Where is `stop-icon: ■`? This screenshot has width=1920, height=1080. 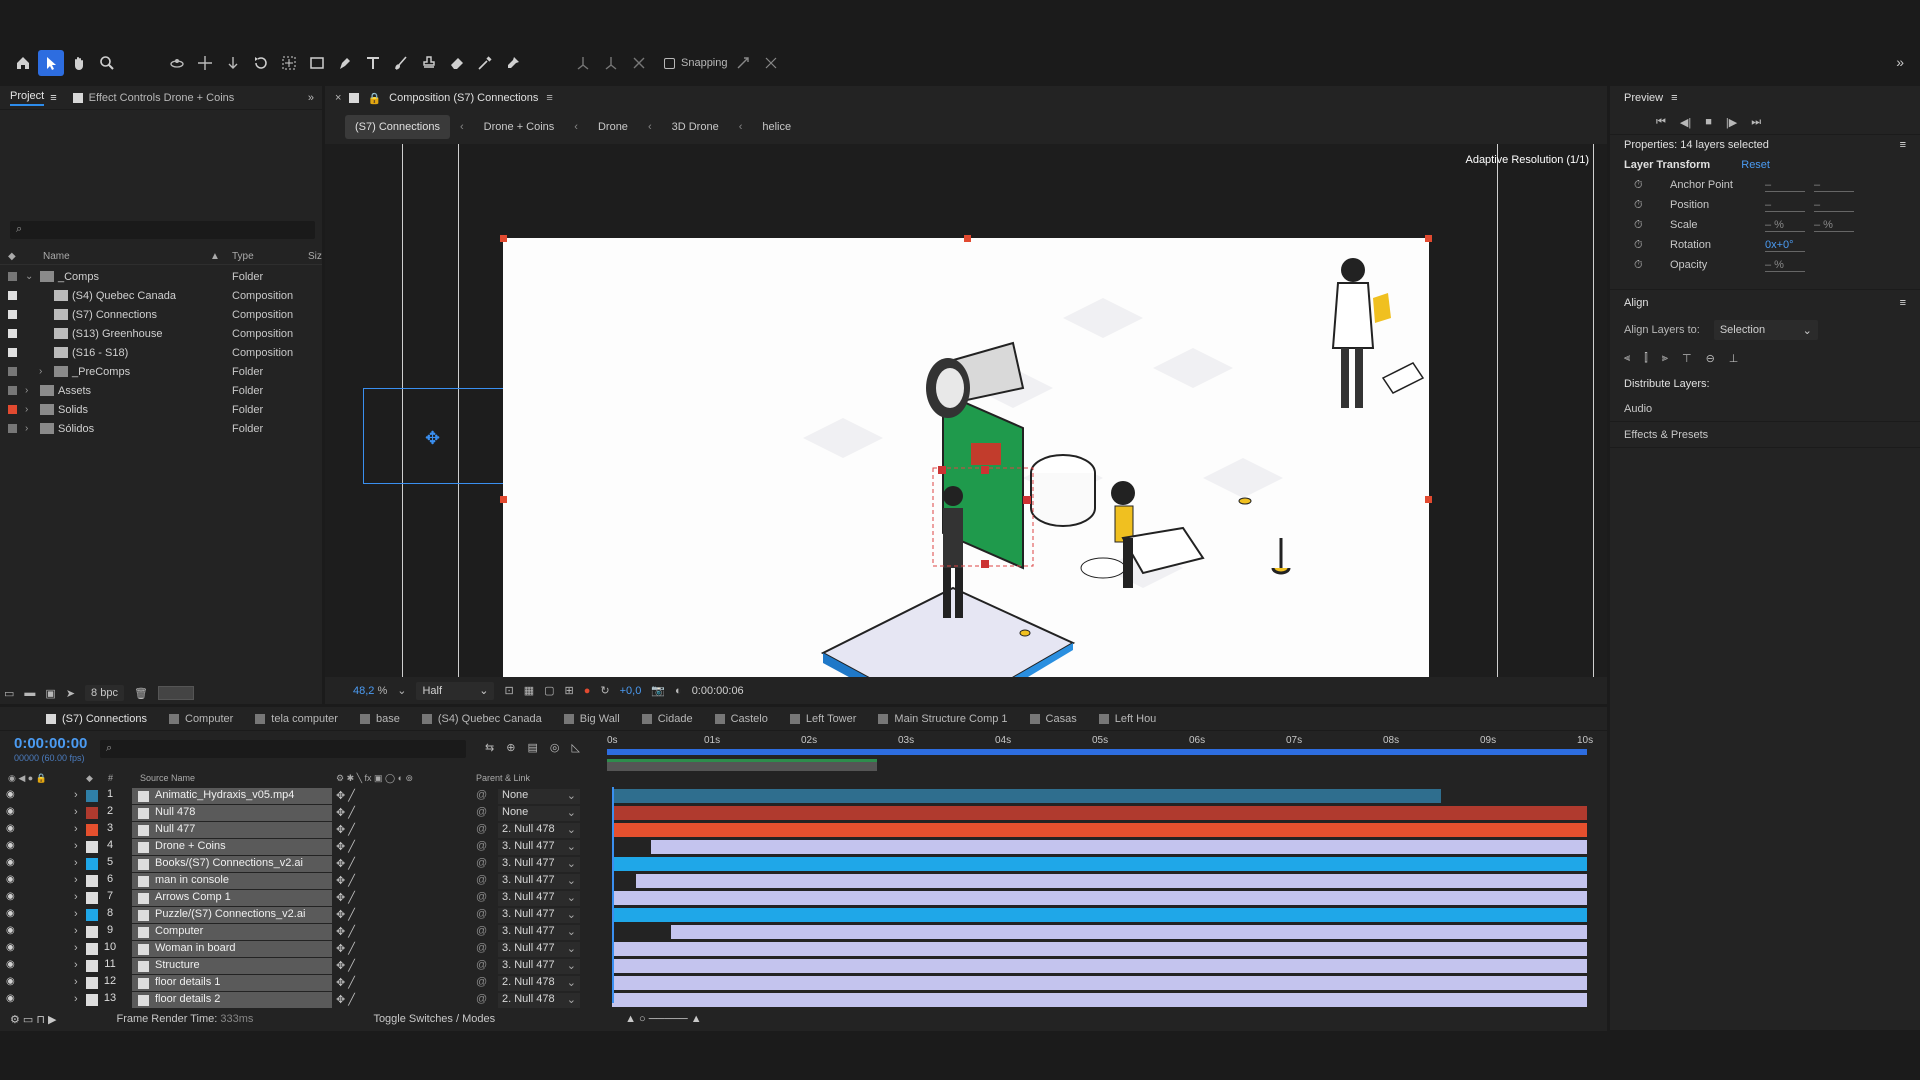
stop-icon: ■ is located at coordinates (1708, 122).